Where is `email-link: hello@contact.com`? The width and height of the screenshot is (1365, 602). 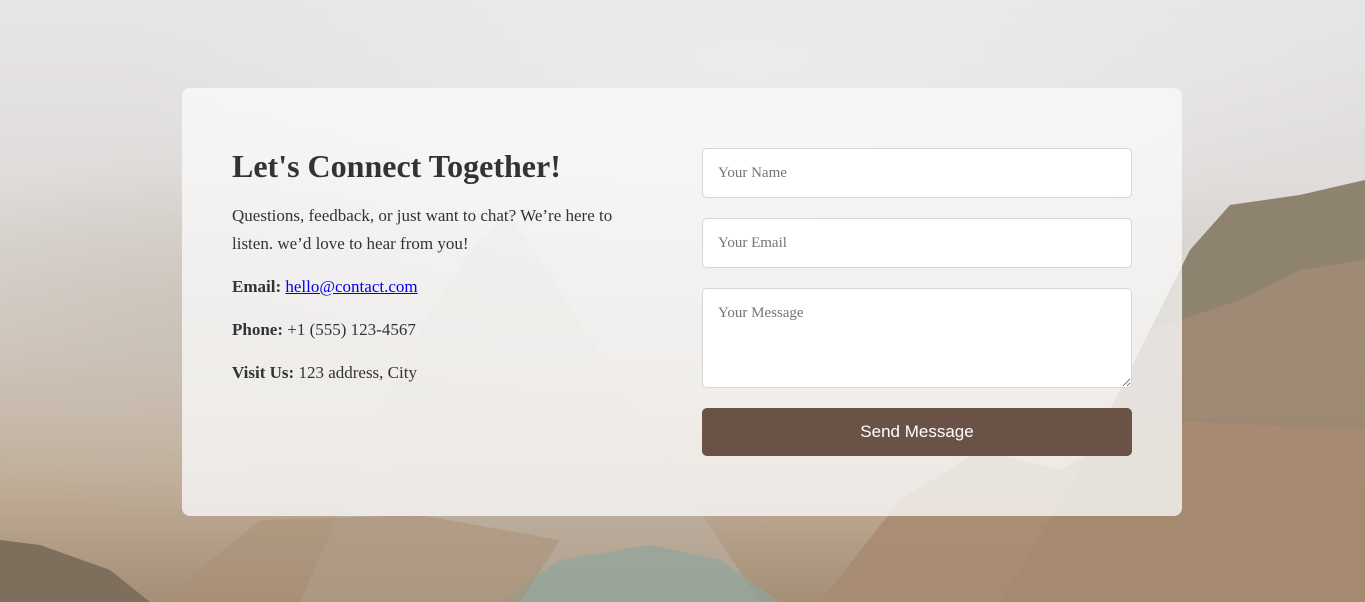 email-link: hello@contact.com is located at coordinates (351, 286).